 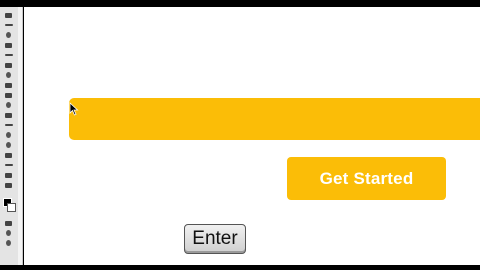 I want to click on eraser-icon, so click(x=8, y=115).